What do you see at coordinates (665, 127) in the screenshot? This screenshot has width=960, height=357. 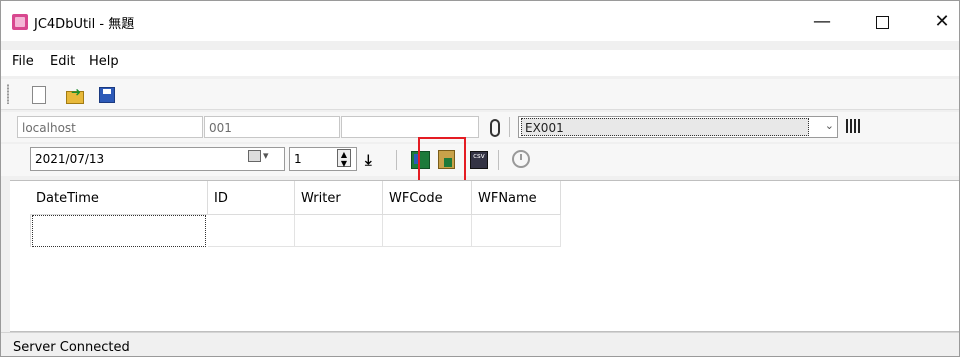 I see `schema-select-value: EX001` at bounding box center [665, 127].